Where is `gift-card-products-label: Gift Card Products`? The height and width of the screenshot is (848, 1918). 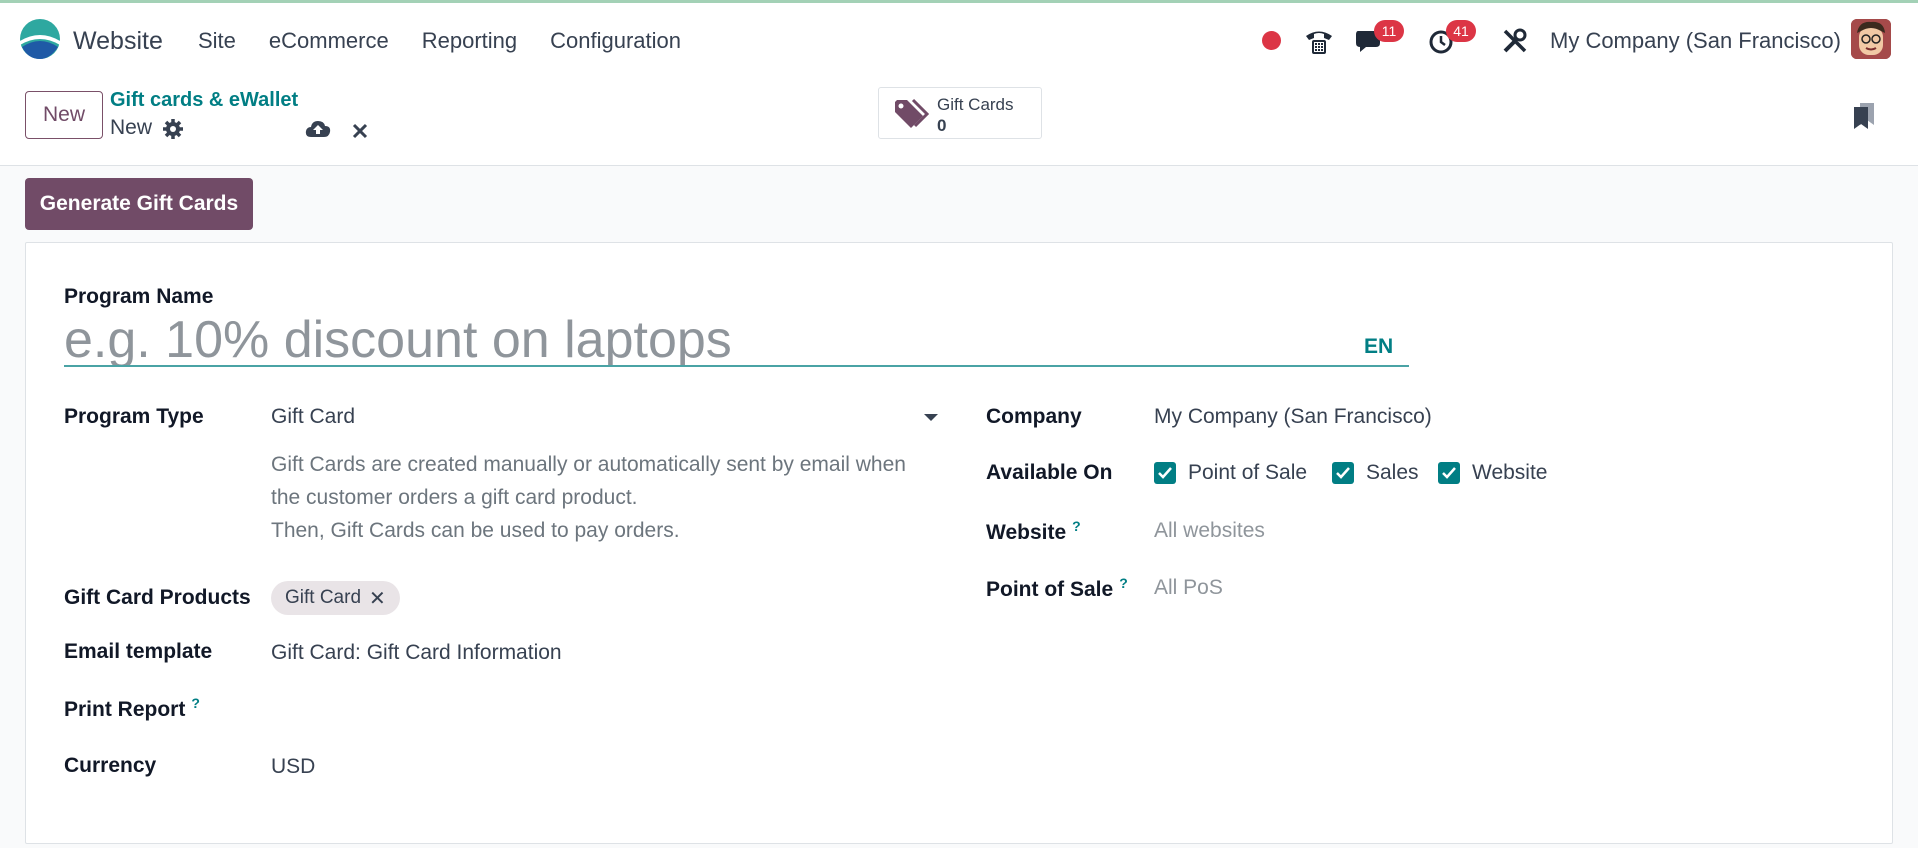
gift-card-products-label: Gift Card Products is located at coordinates (157, 597).